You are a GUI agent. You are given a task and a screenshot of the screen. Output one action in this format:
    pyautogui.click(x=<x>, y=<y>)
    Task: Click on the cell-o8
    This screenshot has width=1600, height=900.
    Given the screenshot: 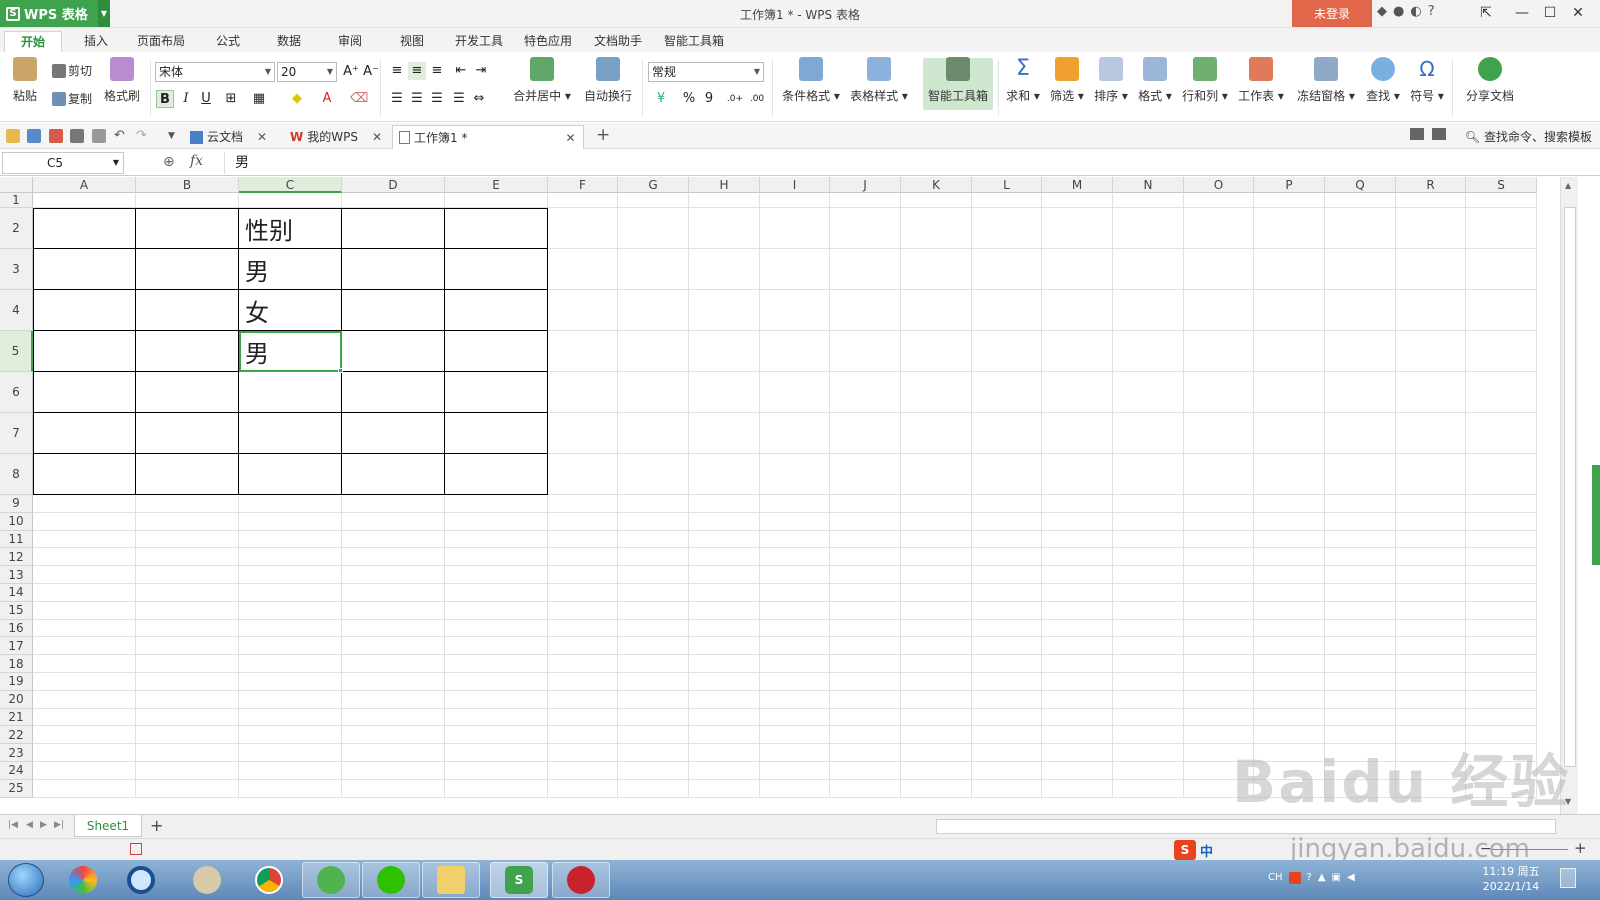 What is the action you would take?
    pyautogui.click(x=1219, y=474)
    